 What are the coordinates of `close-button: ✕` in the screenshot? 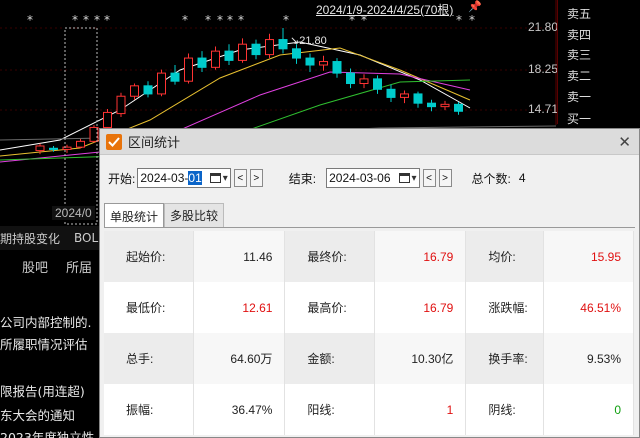 It's located at (624, 142).